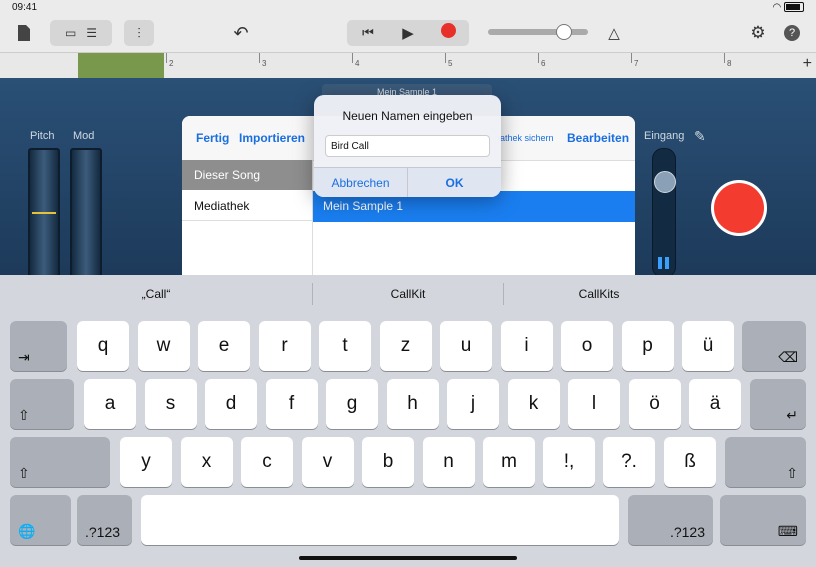 The image size is (816, 567). What do you see at coordinates (272, 138) in the screenshot?
I see `import-button: Importieren` at bounding box center [272, 138].